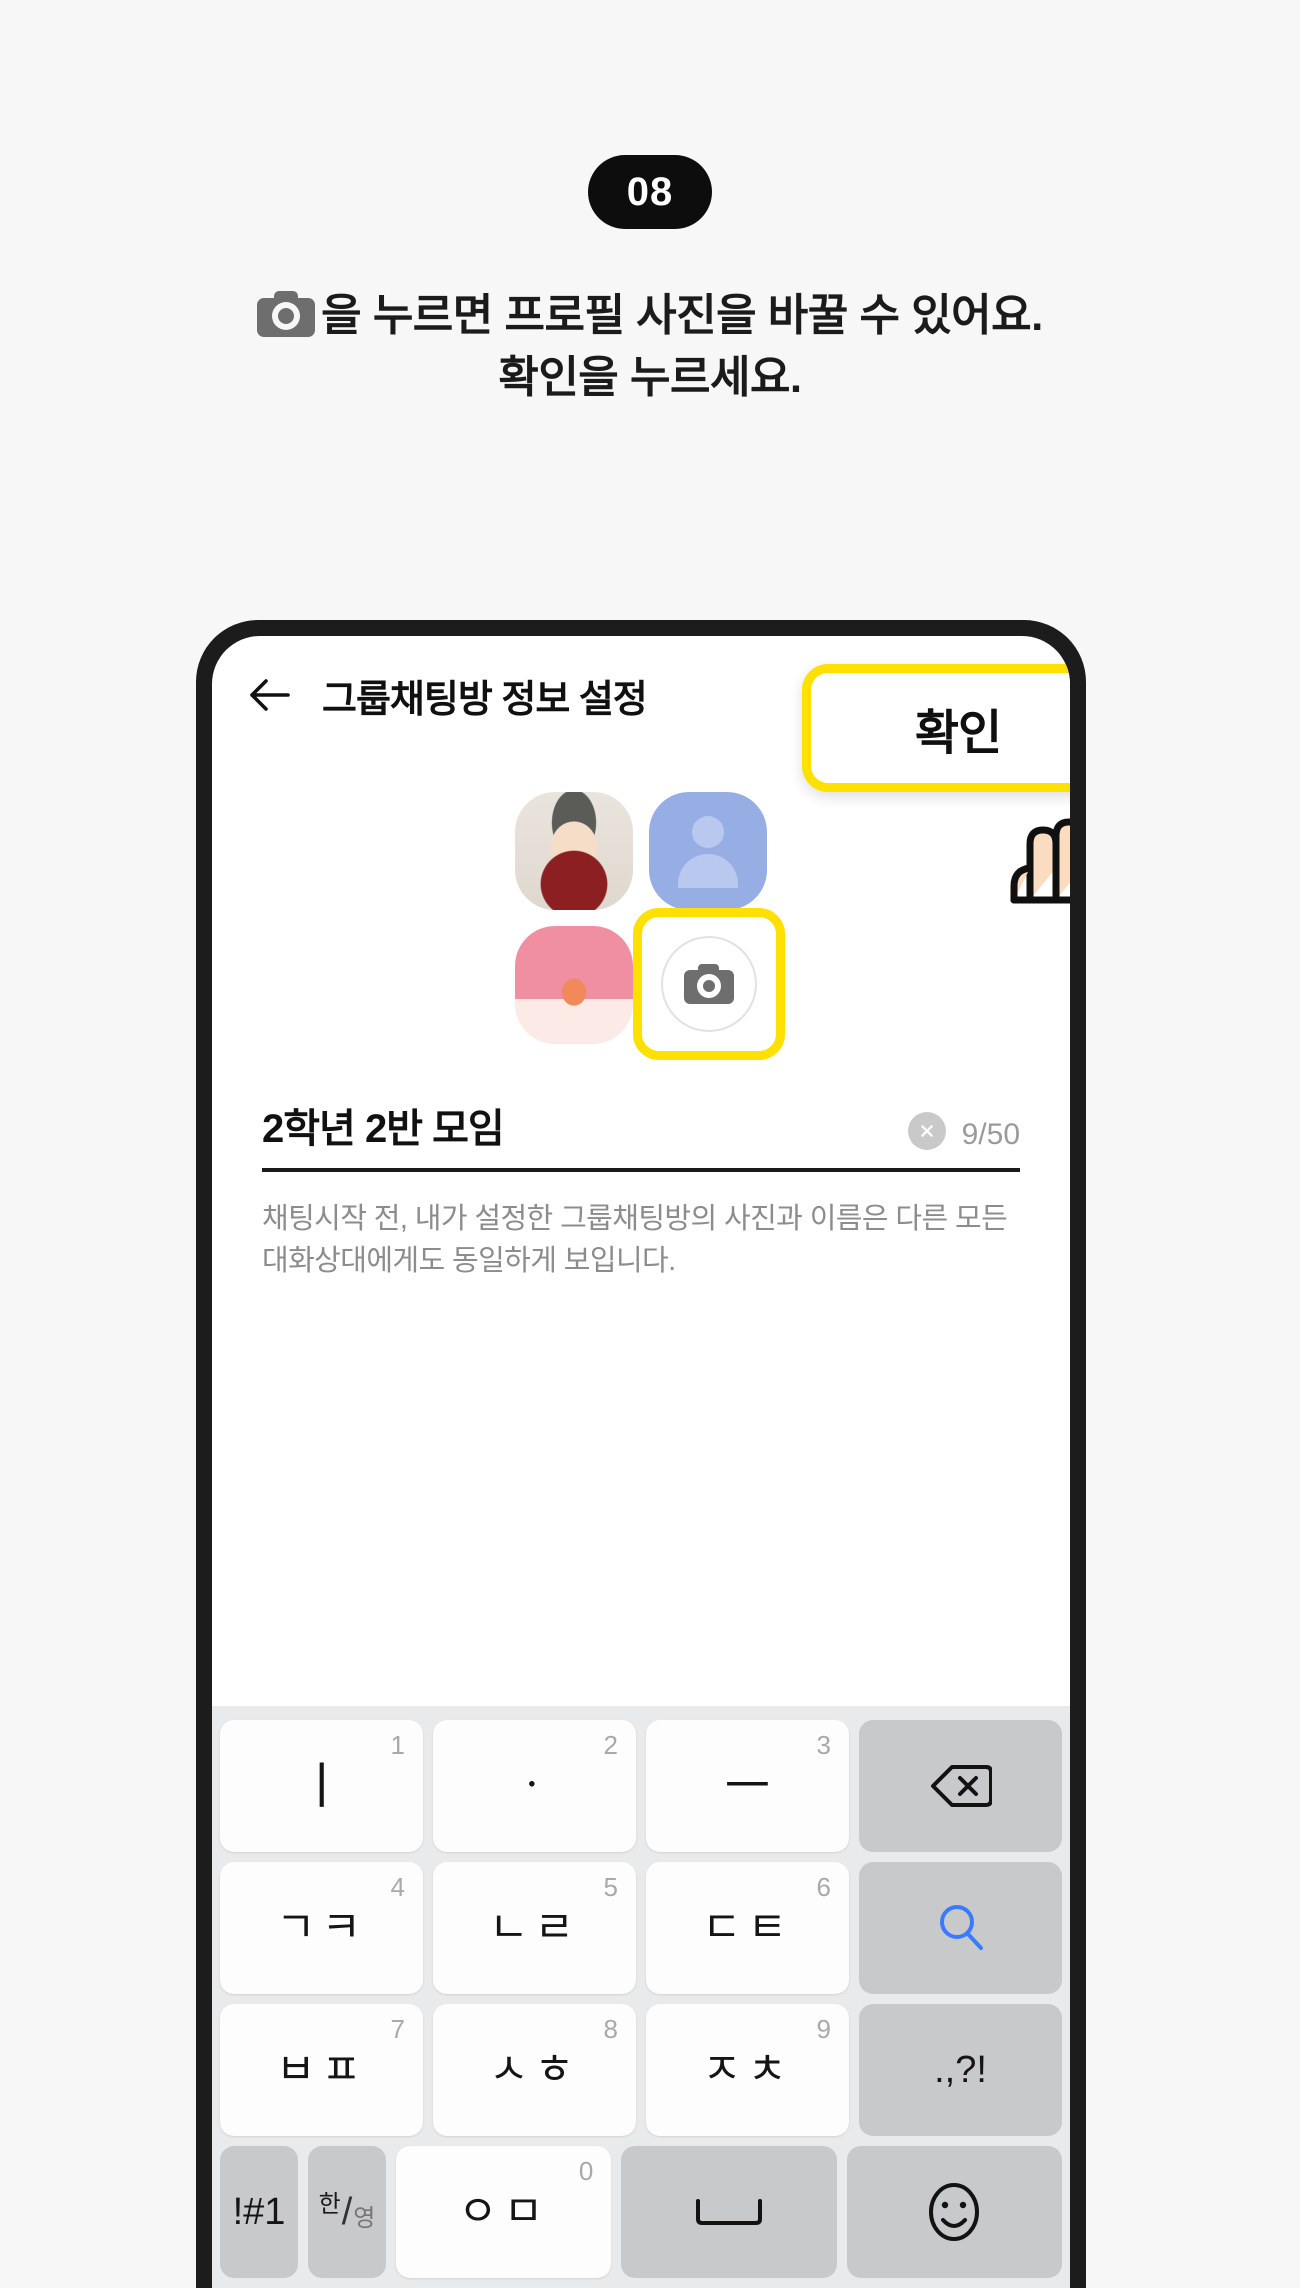  Describe the element at coordinates (958, 733) in the screenshot. I see `confirm-button-label: 확인` at that location.